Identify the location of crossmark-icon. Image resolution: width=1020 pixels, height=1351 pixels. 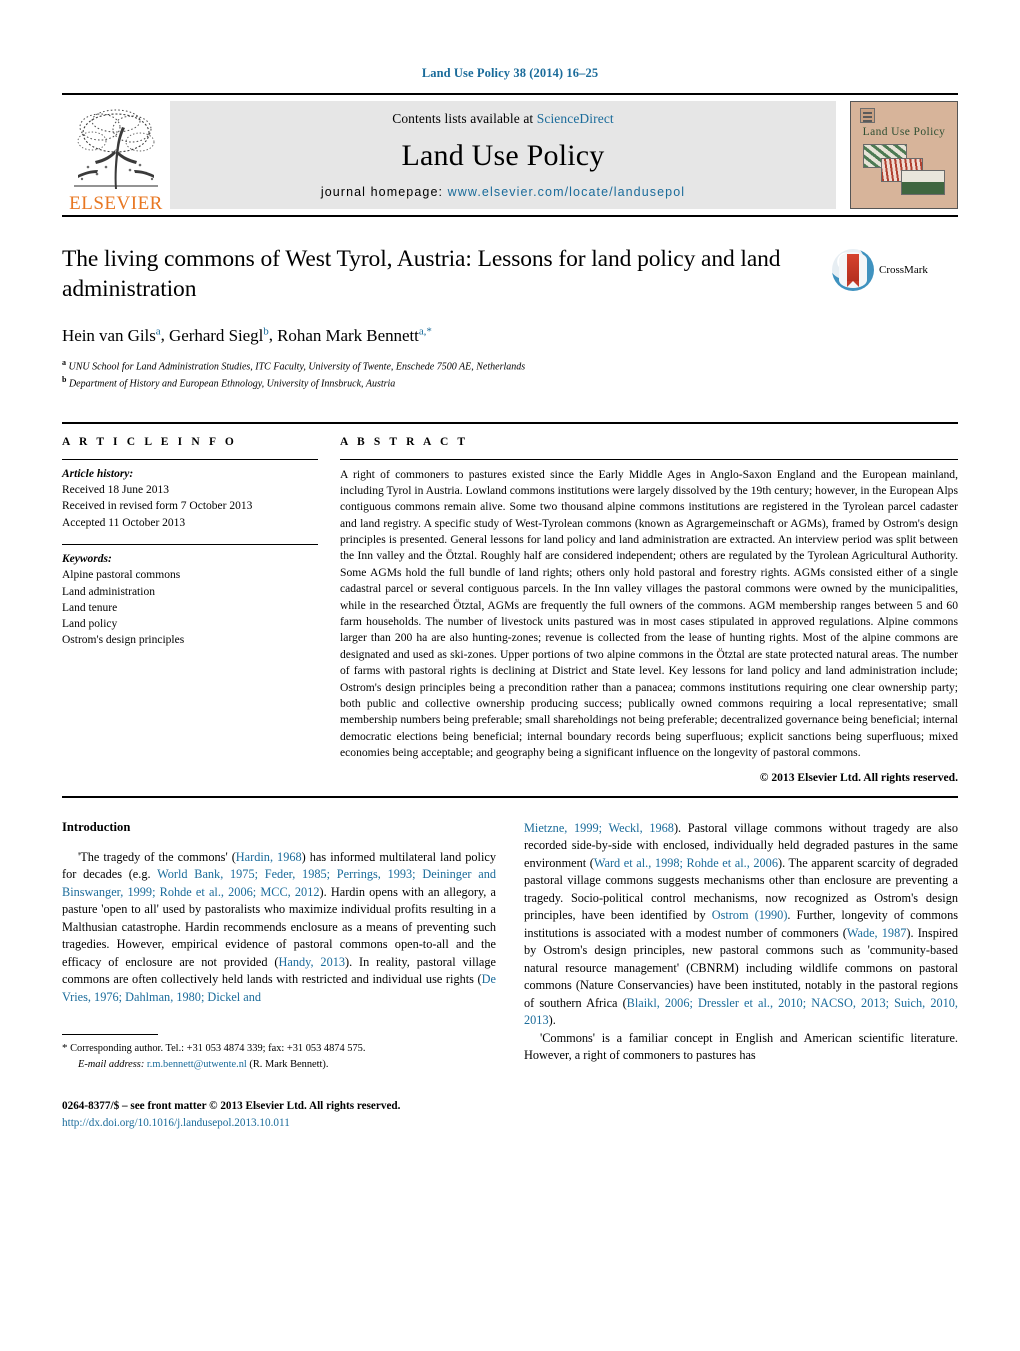
(853, 270).